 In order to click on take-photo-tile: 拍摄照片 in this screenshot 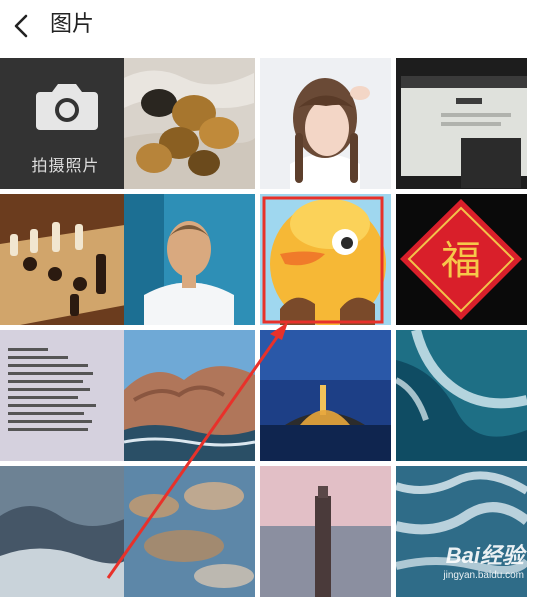, I will do `click(65, 123)`.